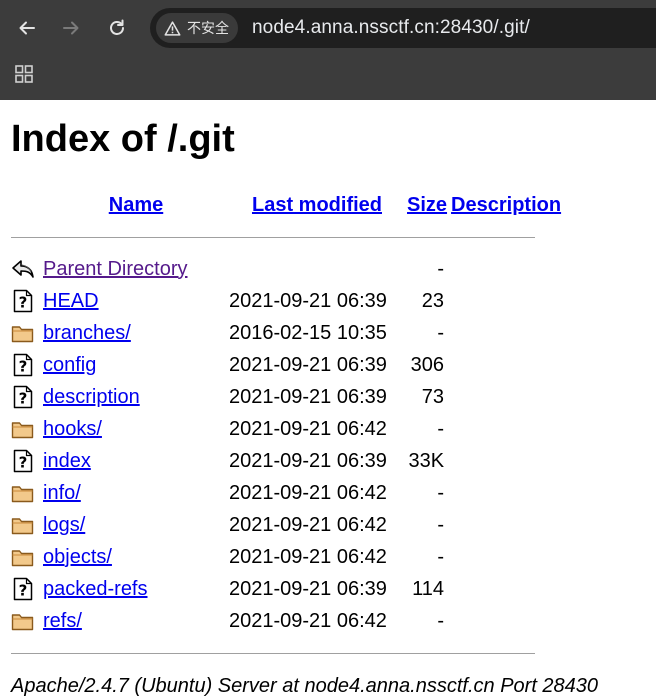 This screenshot has width=656, height=699. I want to click on entry-link: hooks/, so click(72, 429).